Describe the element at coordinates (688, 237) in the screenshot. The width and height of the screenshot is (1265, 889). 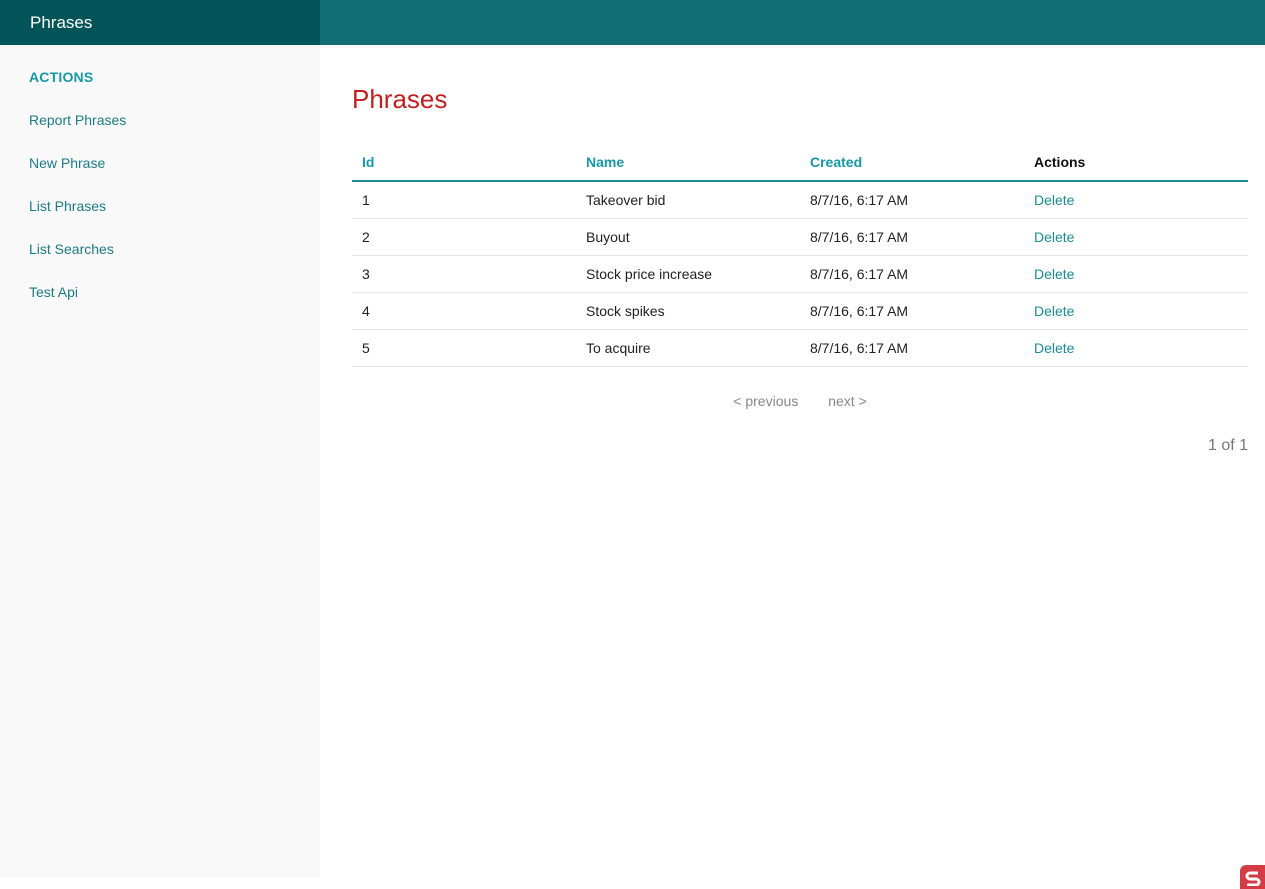
I see `cell-name: Buyout` at that location.